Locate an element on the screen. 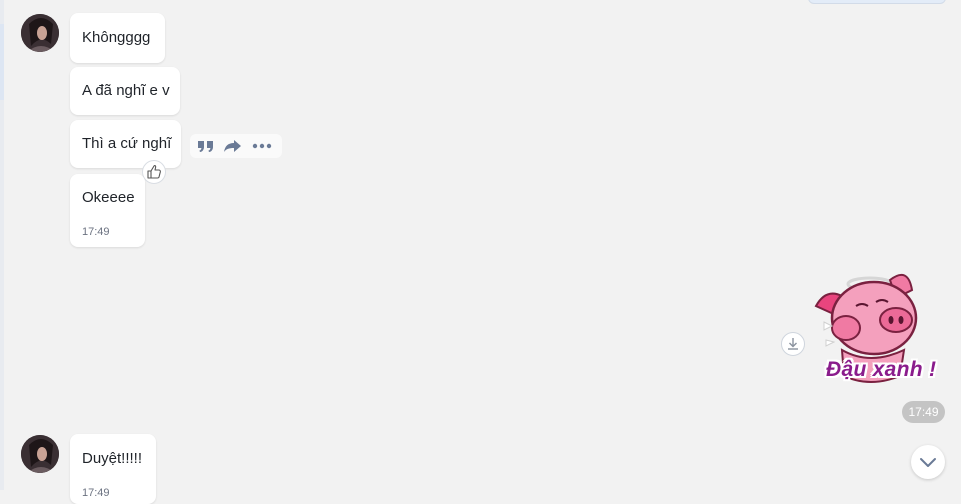 The height and width of the screenshot is (504, 961). forward-icon is located at coordinates (233, 146).